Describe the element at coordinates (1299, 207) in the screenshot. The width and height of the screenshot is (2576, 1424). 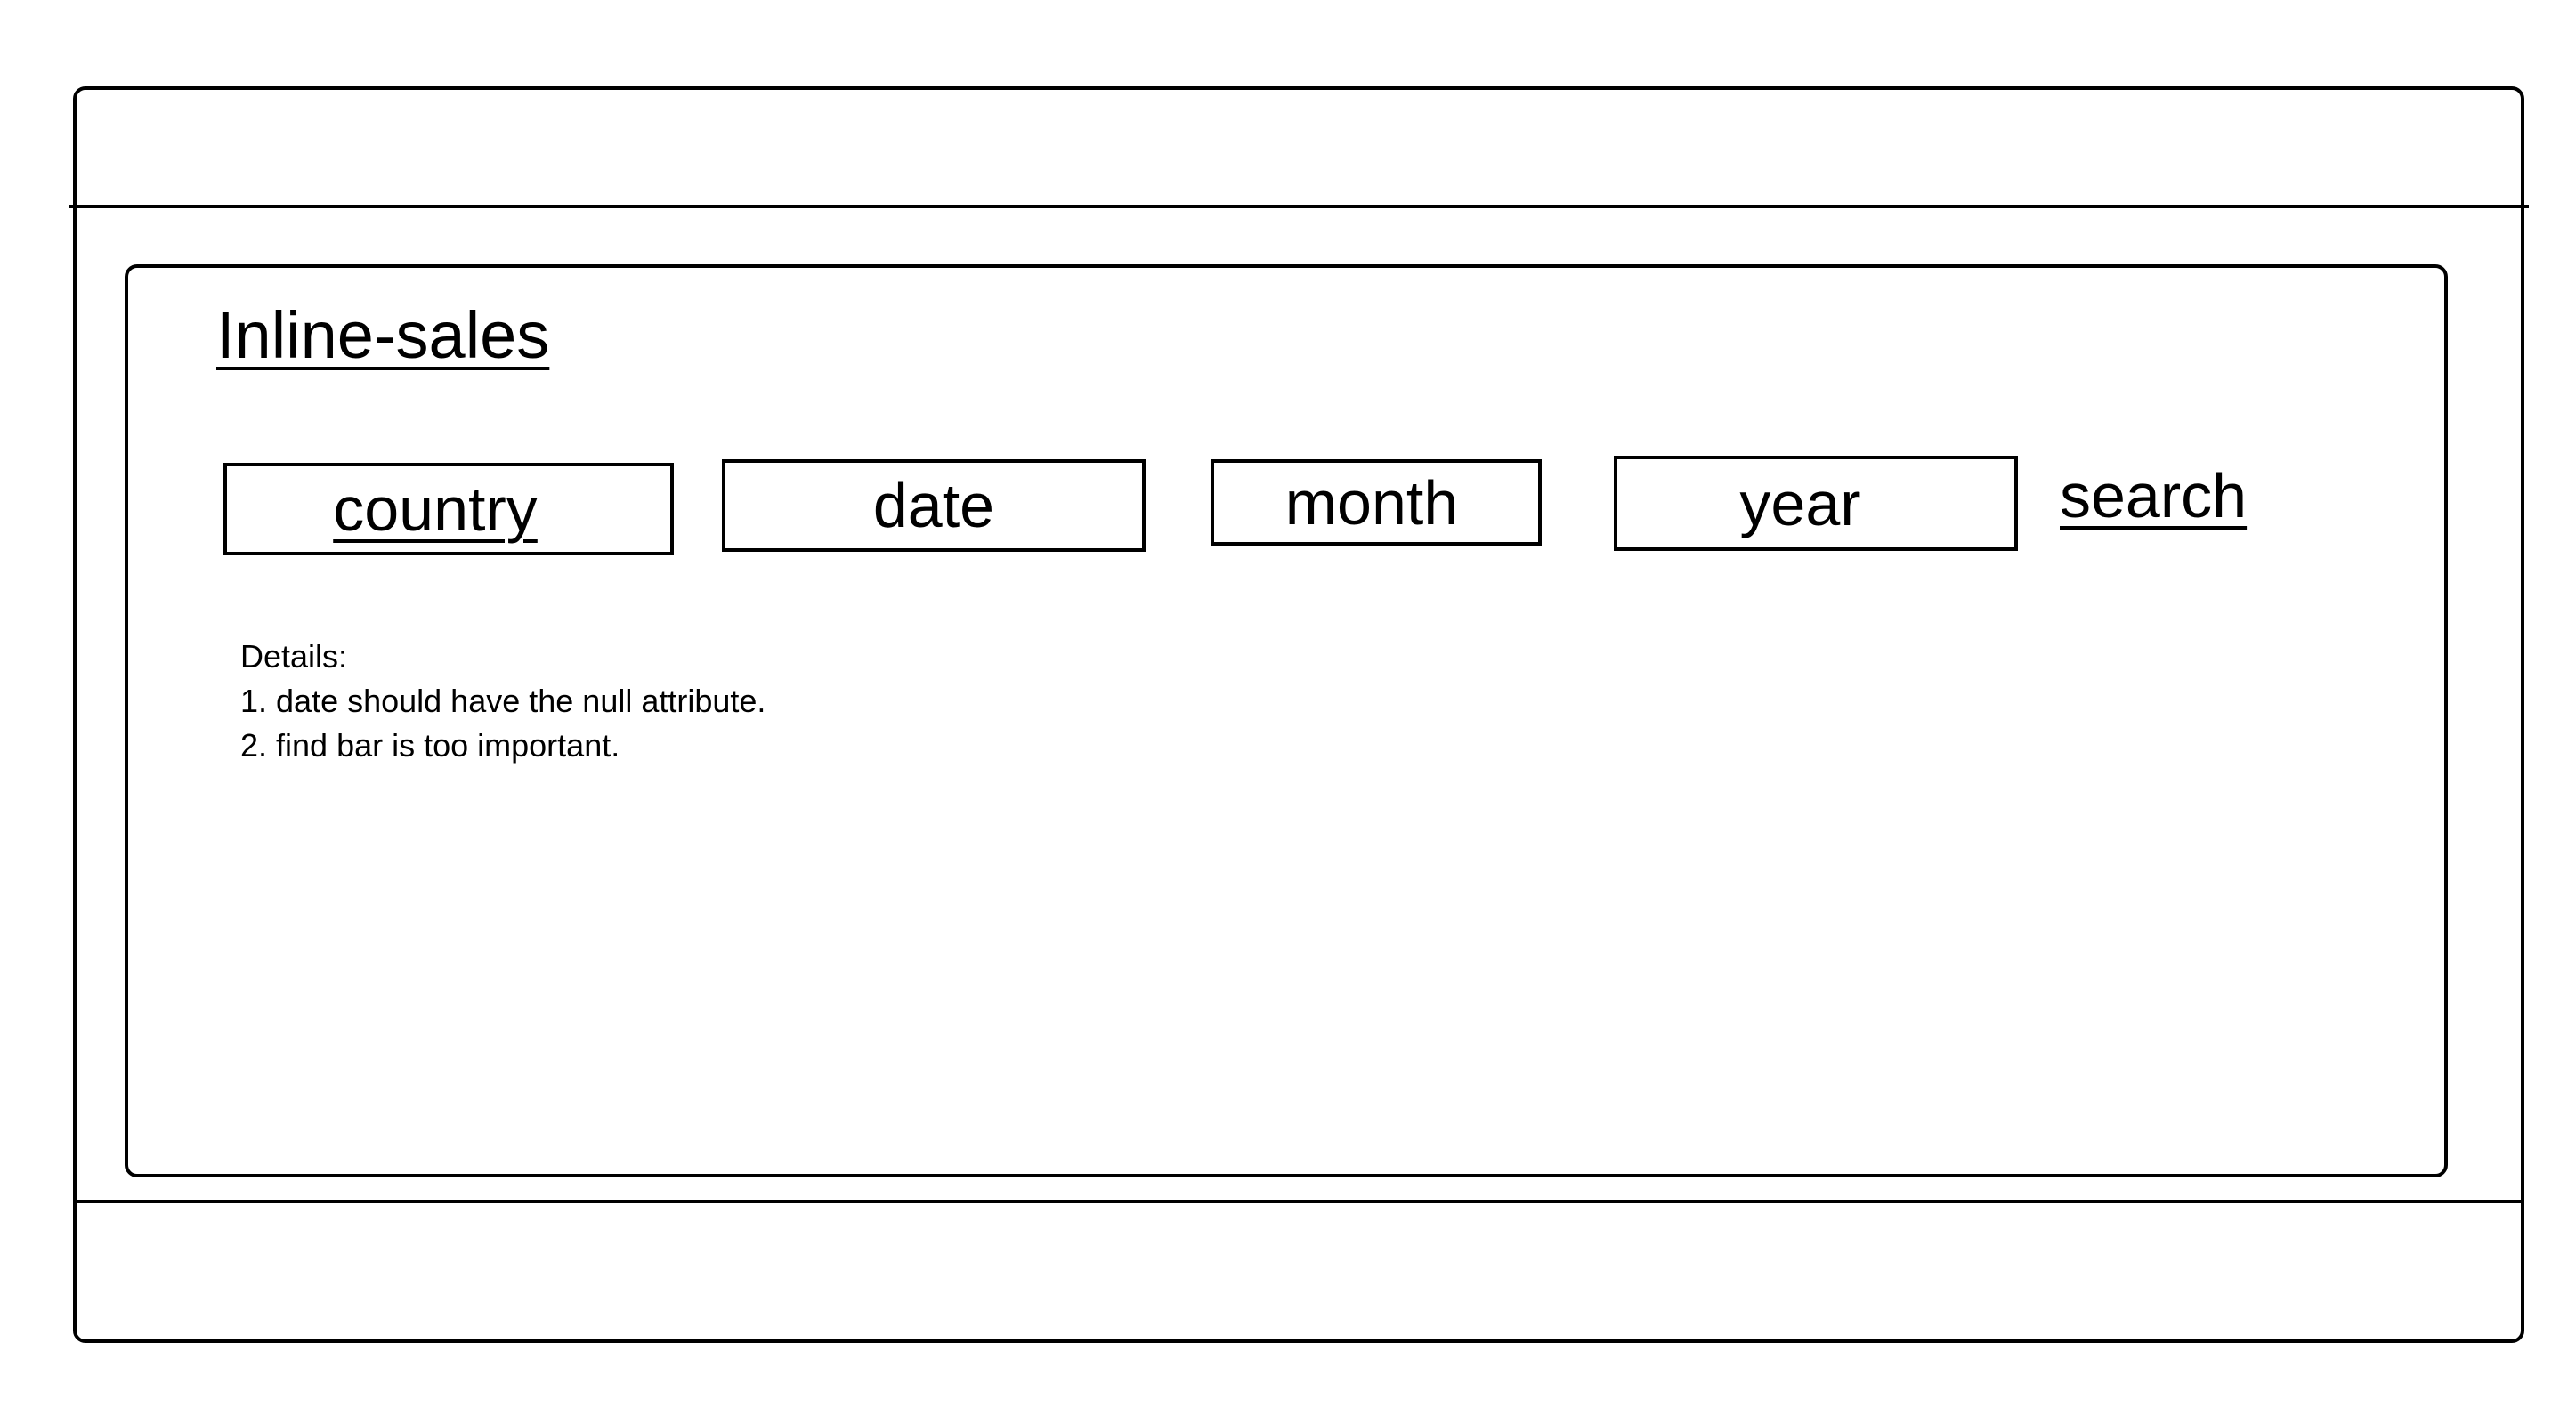
I see `header-divider` at that location.